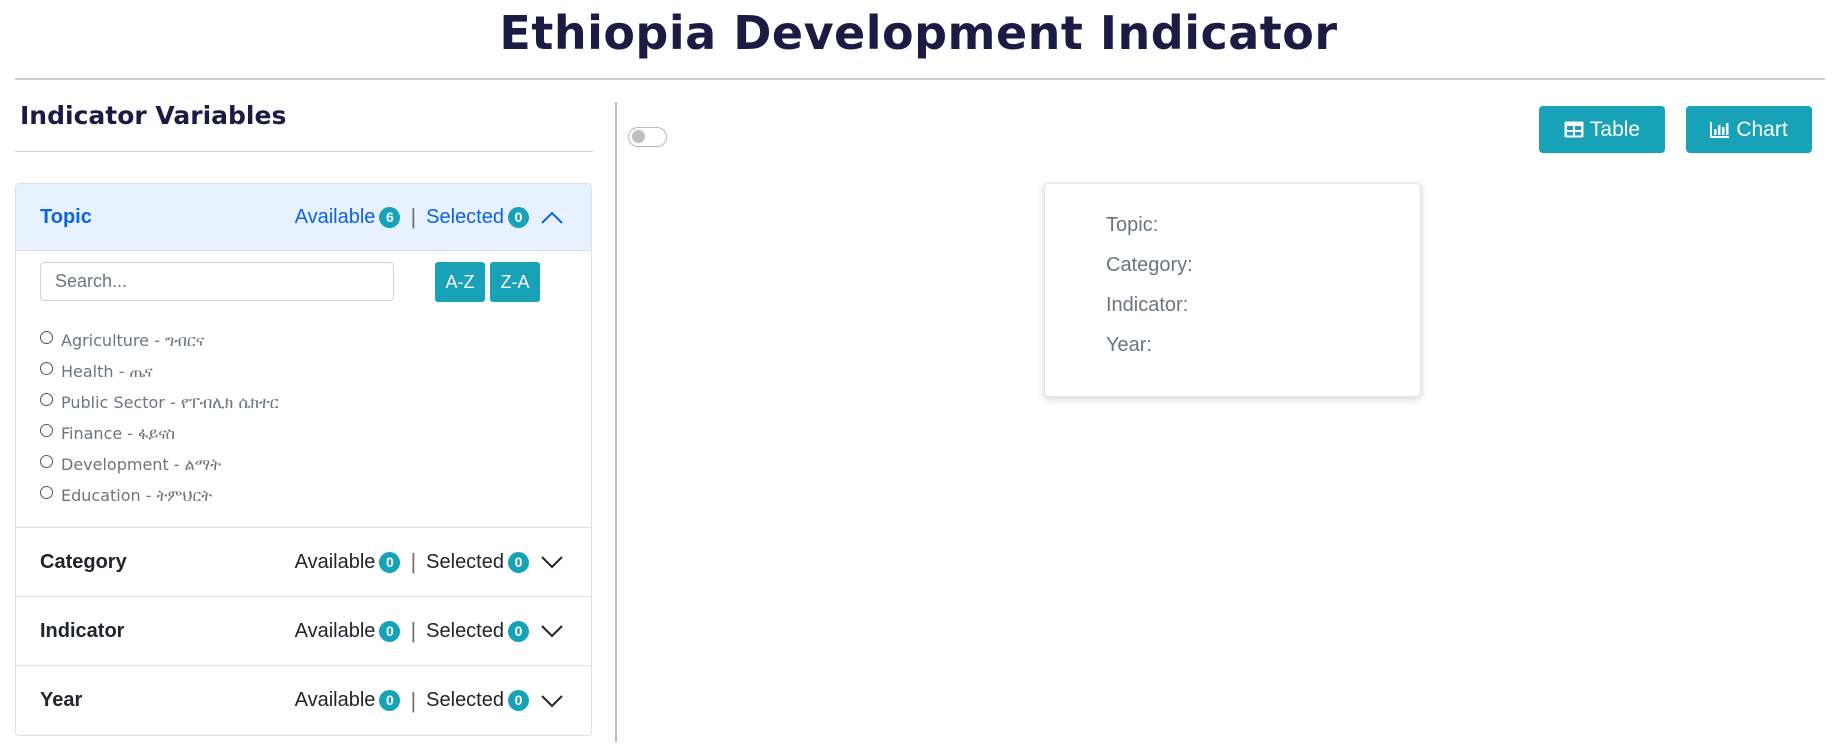 This screenshot has height=745, width=1837. What do you see at coordinates (1720, 130) in the screenshot?
I see `bar-chart-icon` at bounding box center [1720, 130].